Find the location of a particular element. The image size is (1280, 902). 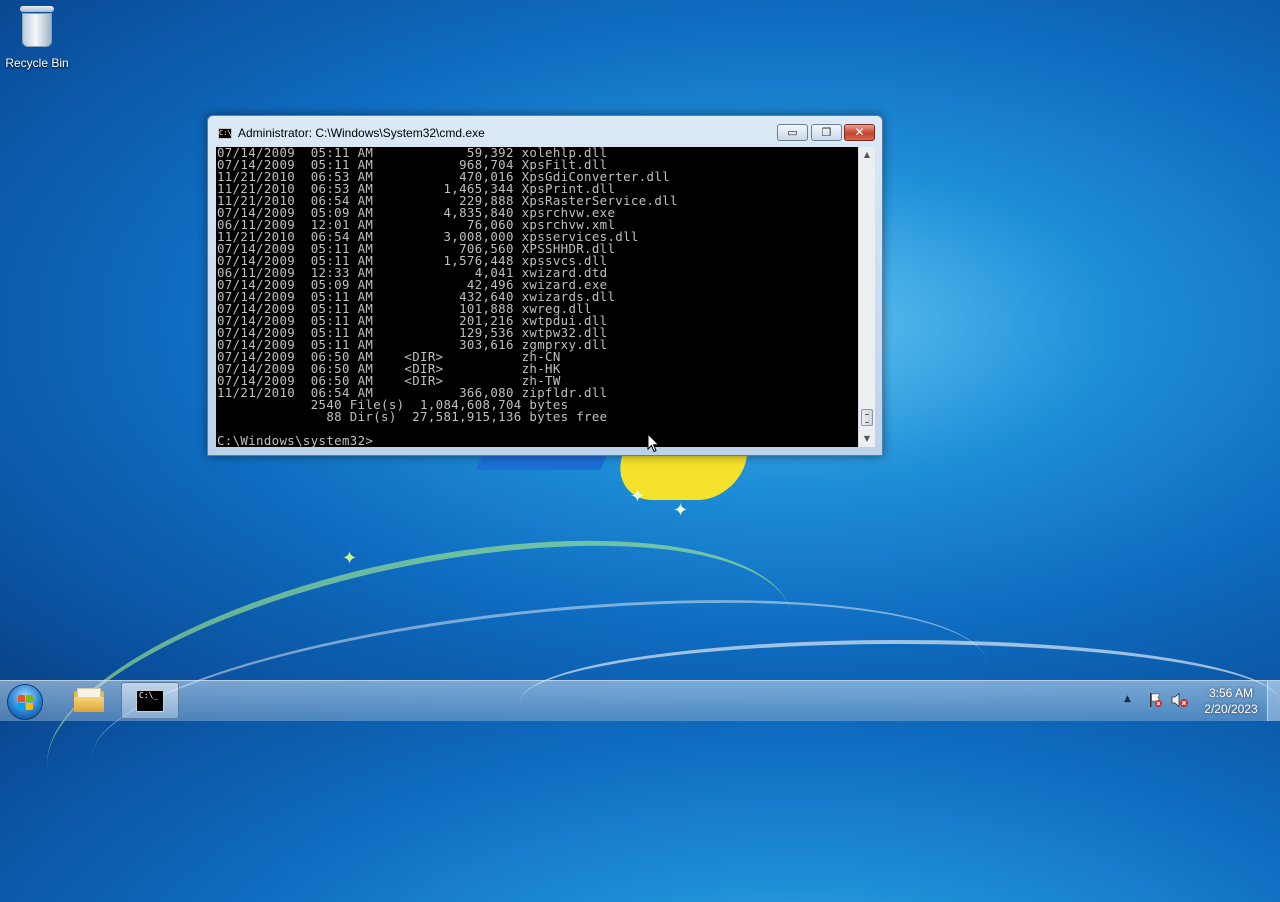

windows-start-orb-icon is located at coordinates (26, 703).